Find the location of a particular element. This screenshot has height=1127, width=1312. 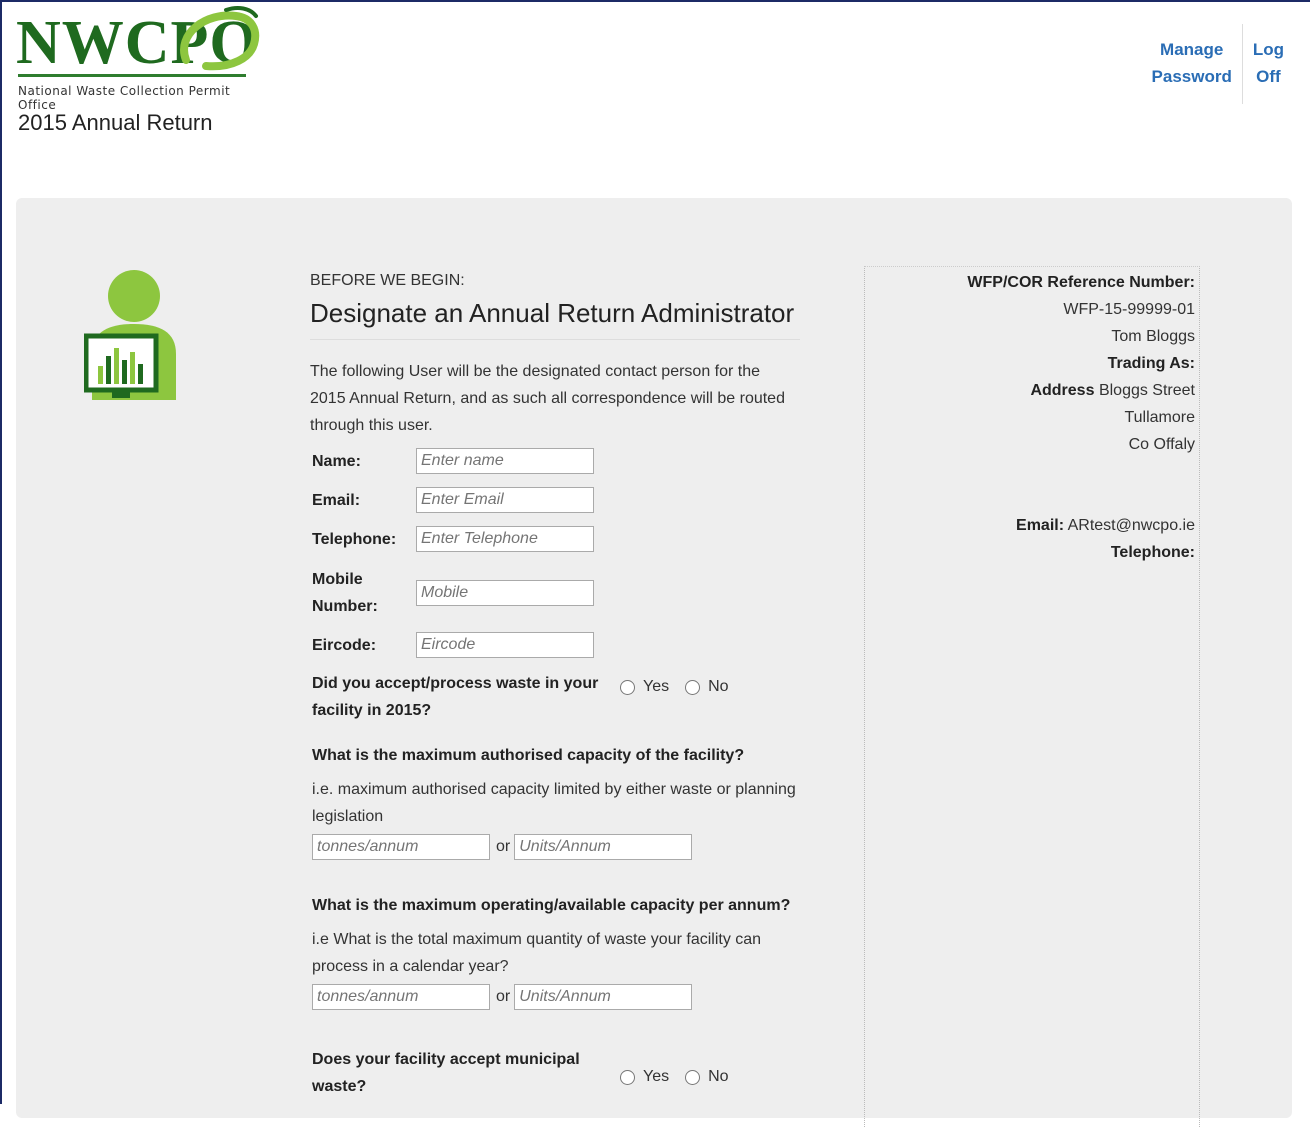

user-monitor-icon is located at coordinates (130, 335).